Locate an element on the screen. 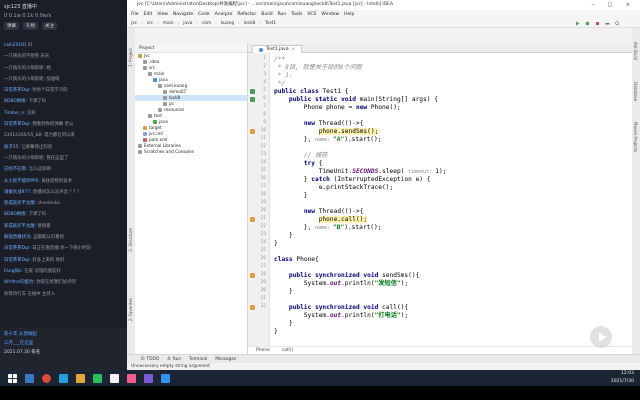  database-tab: Database is located at coordinates (635, 91).